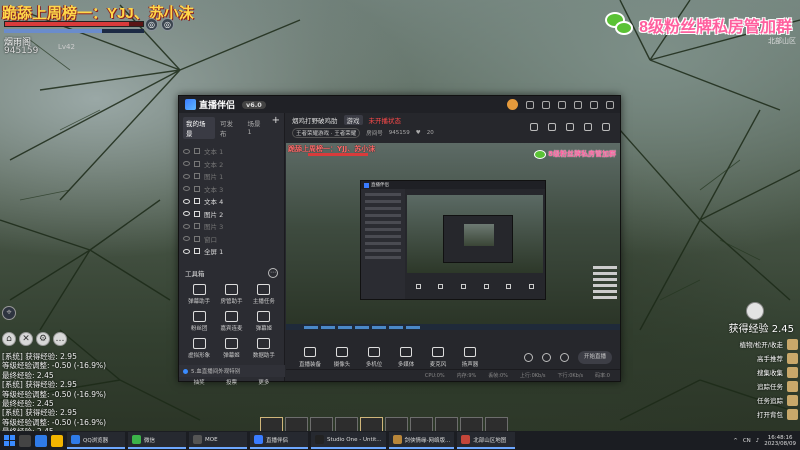 Image resolution: width=800 pixels, height=450 pixels. I want to click on toolbox-item: 数据助手, so click(264, 348).